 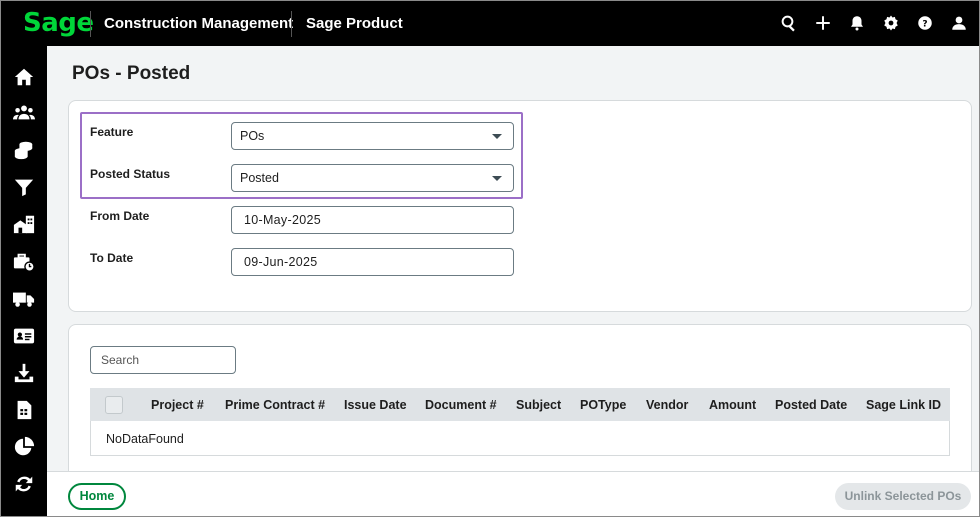 What do you see at coordinates (120, 216) in the screenshot?
I see `from-date-label: From Date` at bounding box center [120, 216].